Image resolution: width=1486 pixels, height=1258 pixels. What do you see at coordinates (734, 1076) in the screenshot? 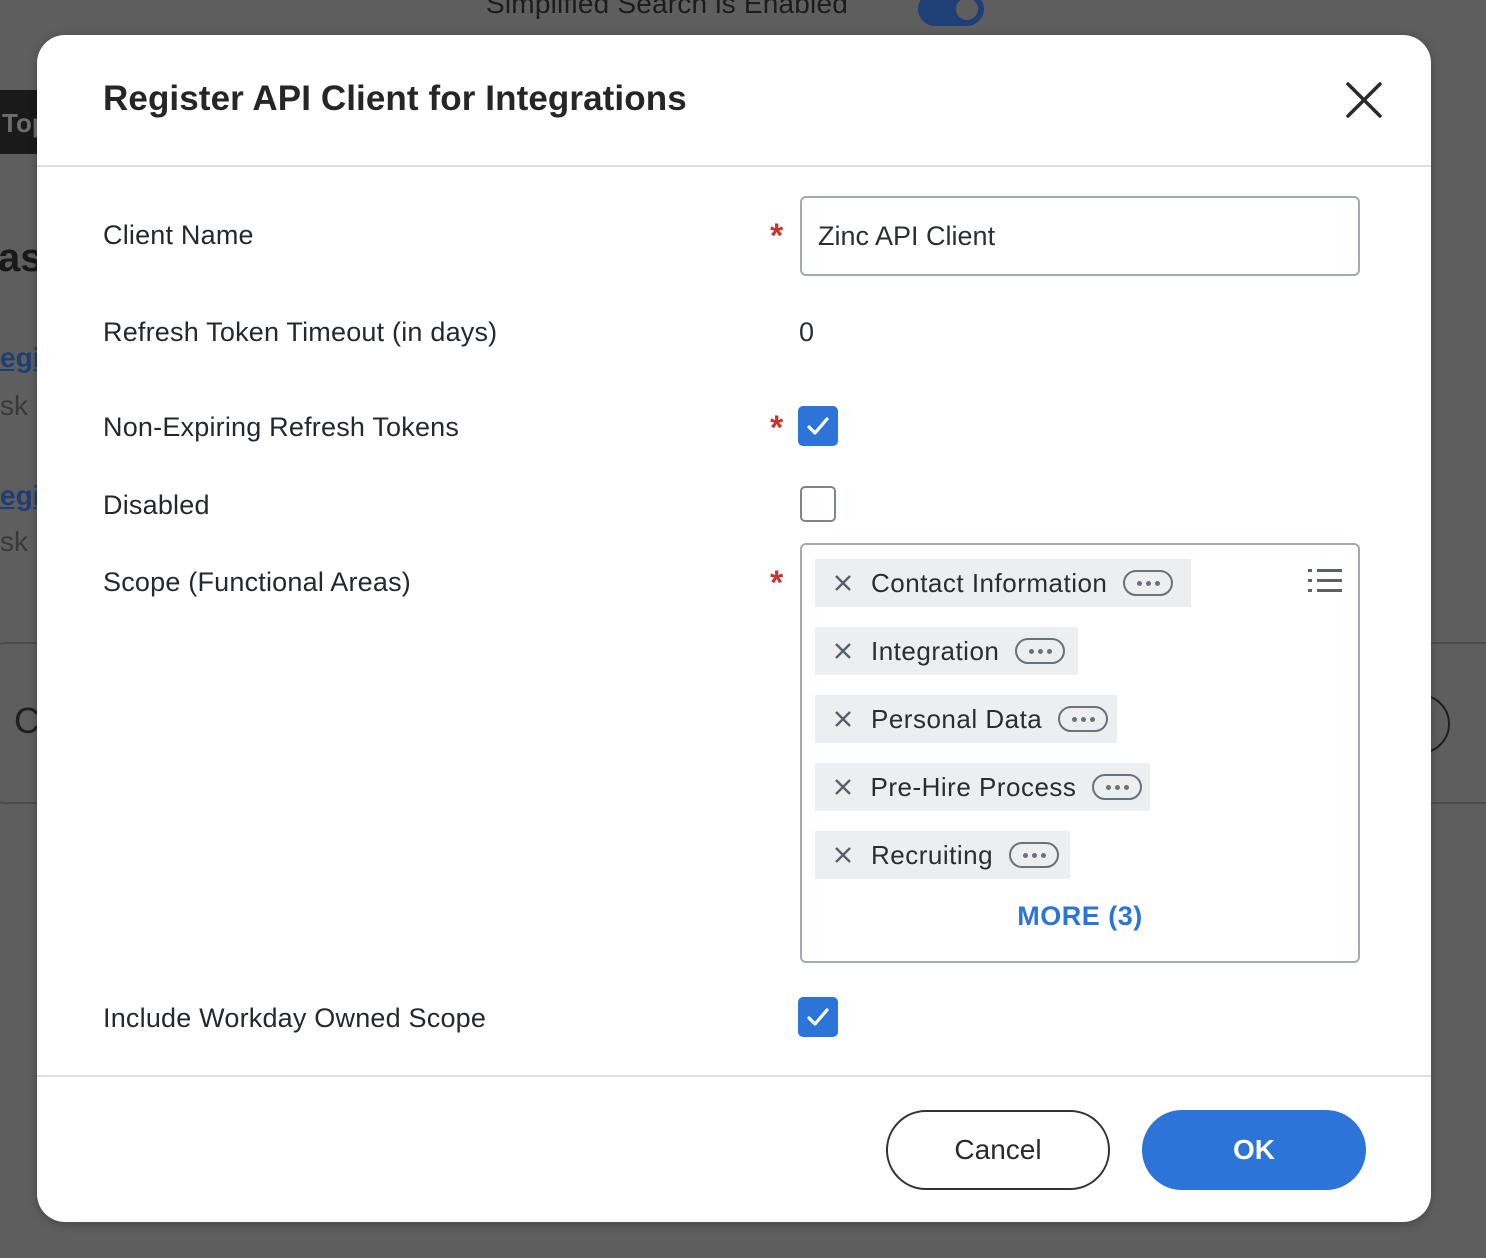
I see `footer-divider` at bounding box center [734, 1076].